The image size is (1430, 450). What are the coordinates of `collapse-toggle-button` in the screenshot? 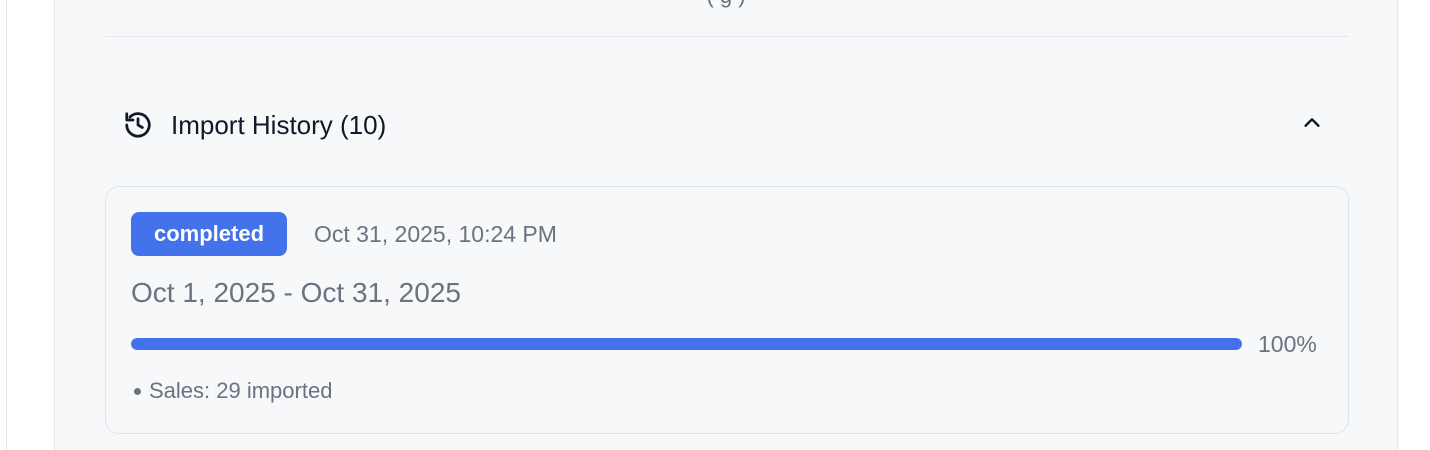 It's located at (1312, 125).